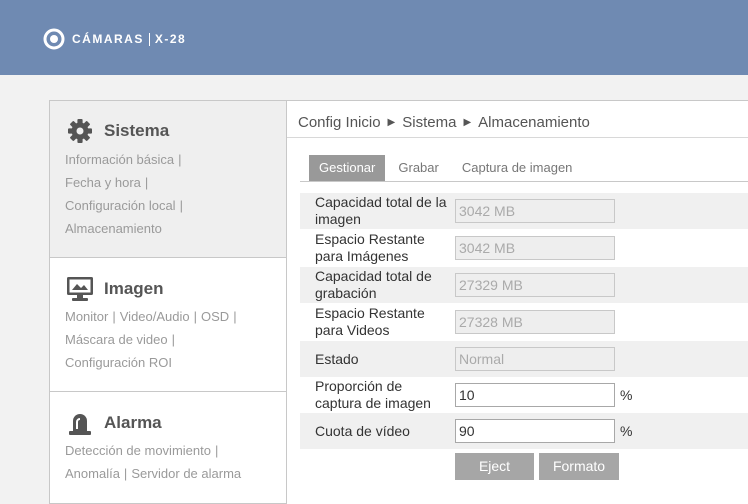 This screenshot has width=748, height=504. Describe the element at coordinates (373, 284) in the screenshot. I see `field-label: Capacidad total de grabación` at that location.